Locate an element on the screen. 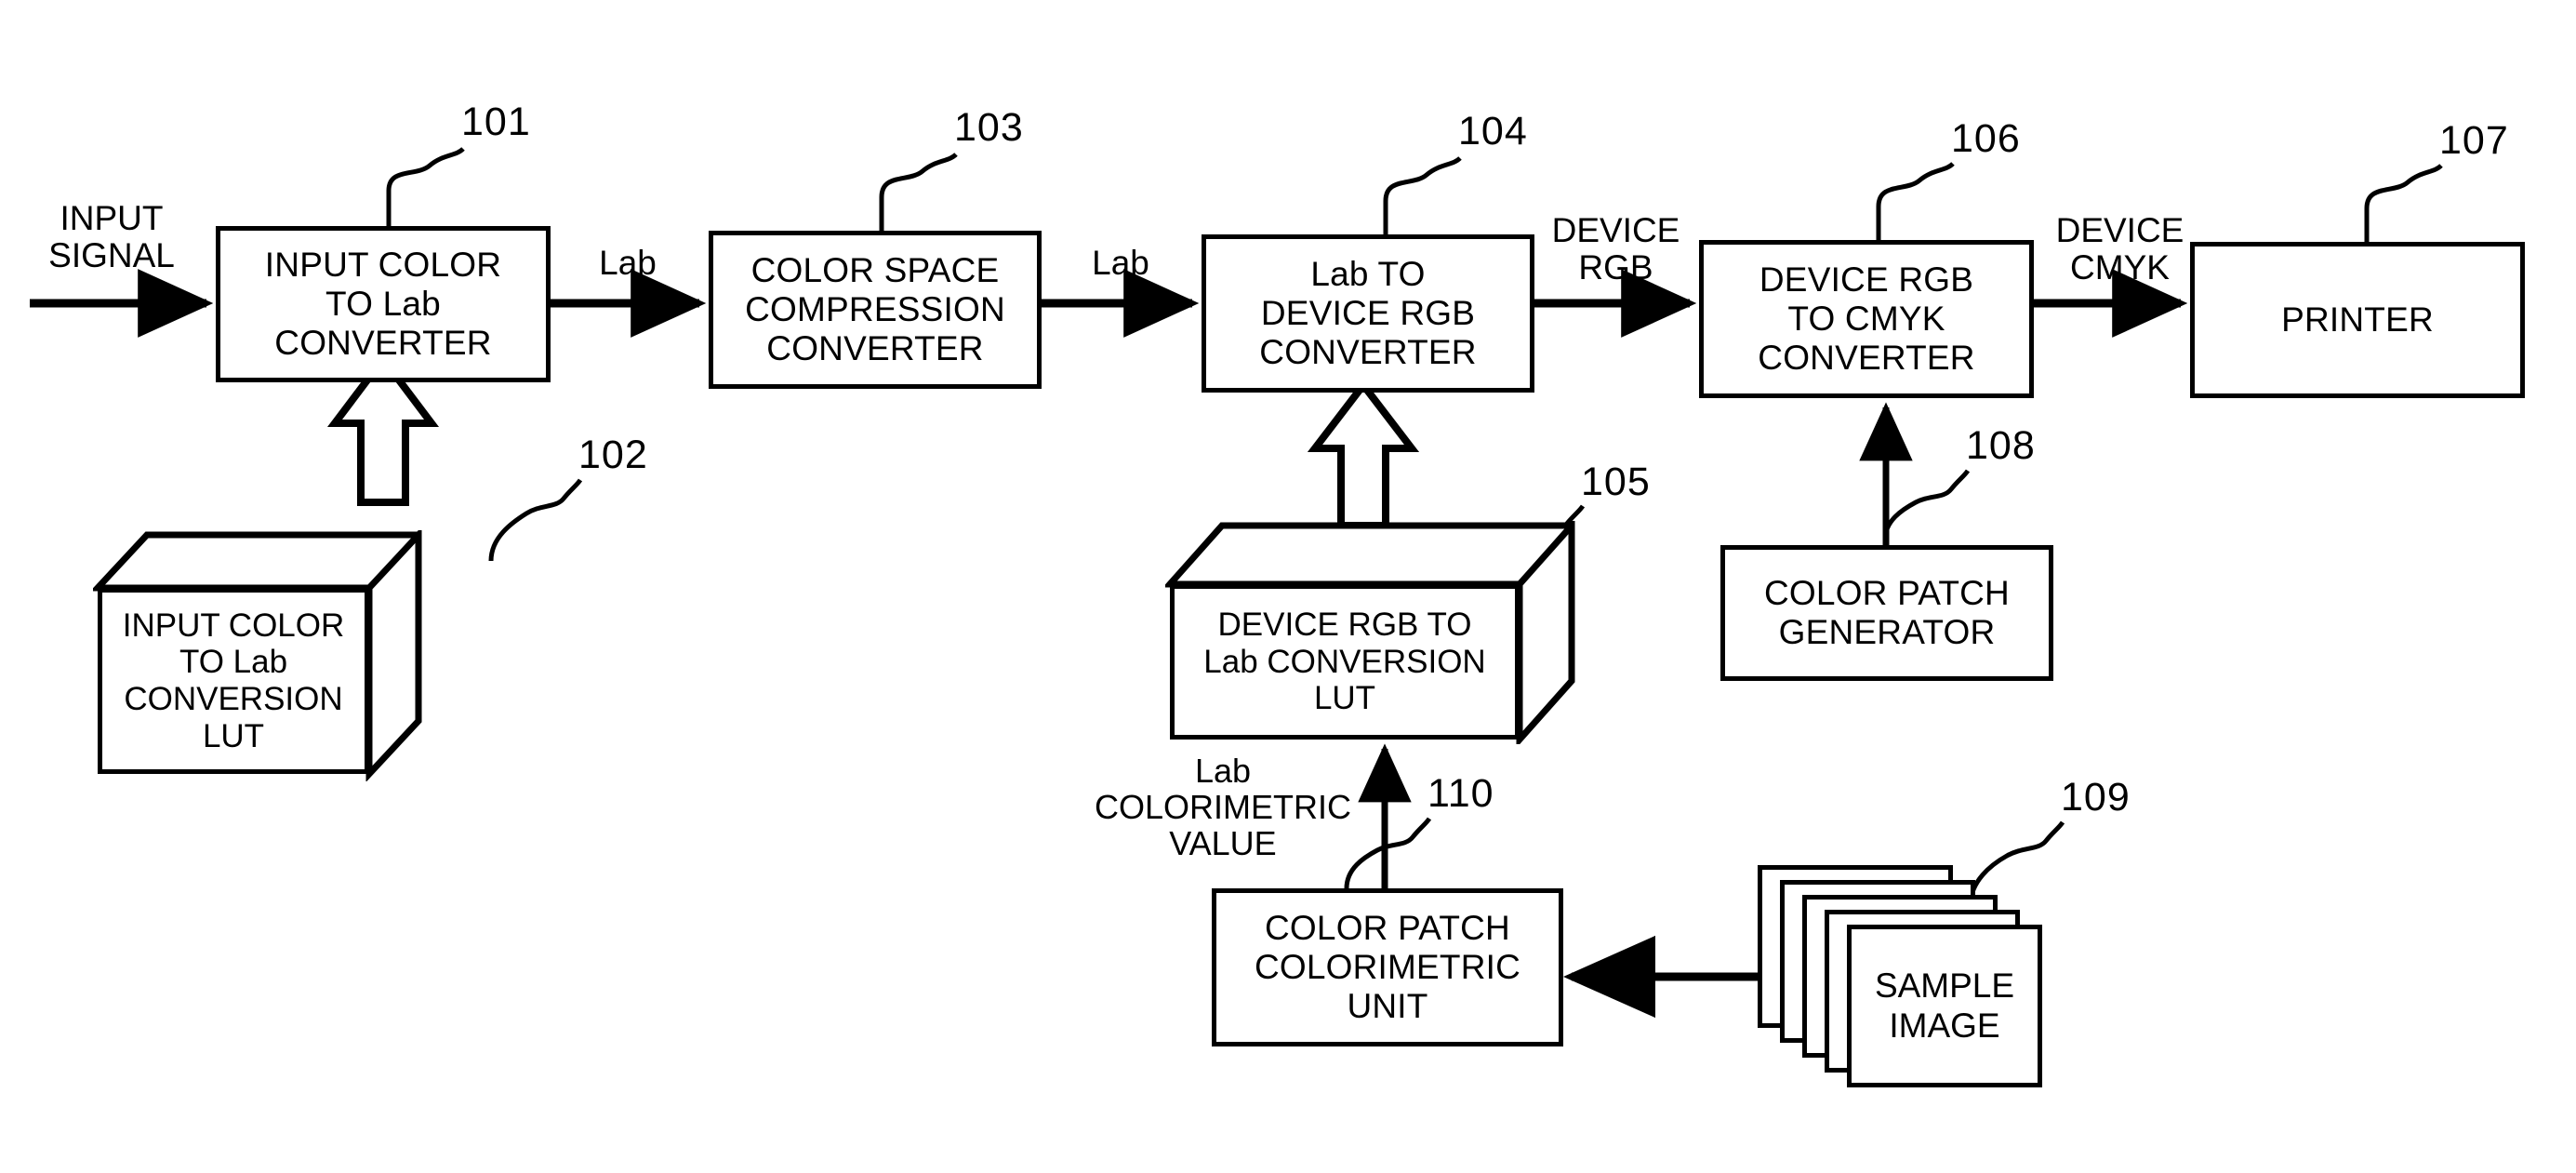 The width and height of the screenshot is (2576, 1173). block-color-patch-colorimetric-unit: COLOR PATCH COLORIMETRIC UNIT is located at coordinates (1387, 967).